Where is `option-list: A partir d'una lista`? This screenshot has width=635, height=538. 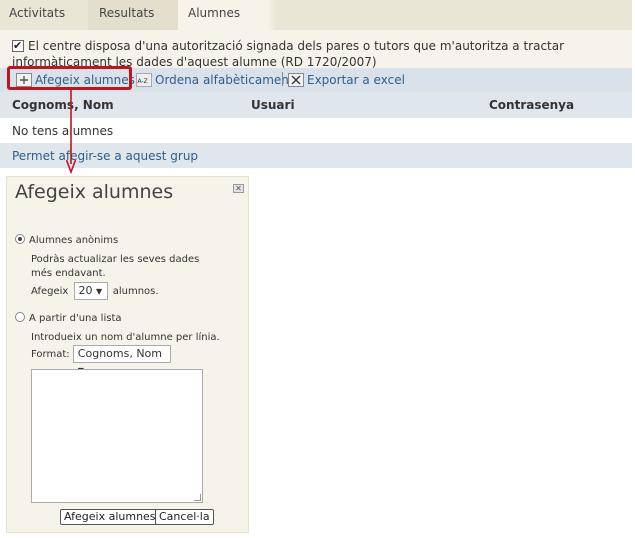 option-list: A partir d'una lista is located at coordinates (68, 319).